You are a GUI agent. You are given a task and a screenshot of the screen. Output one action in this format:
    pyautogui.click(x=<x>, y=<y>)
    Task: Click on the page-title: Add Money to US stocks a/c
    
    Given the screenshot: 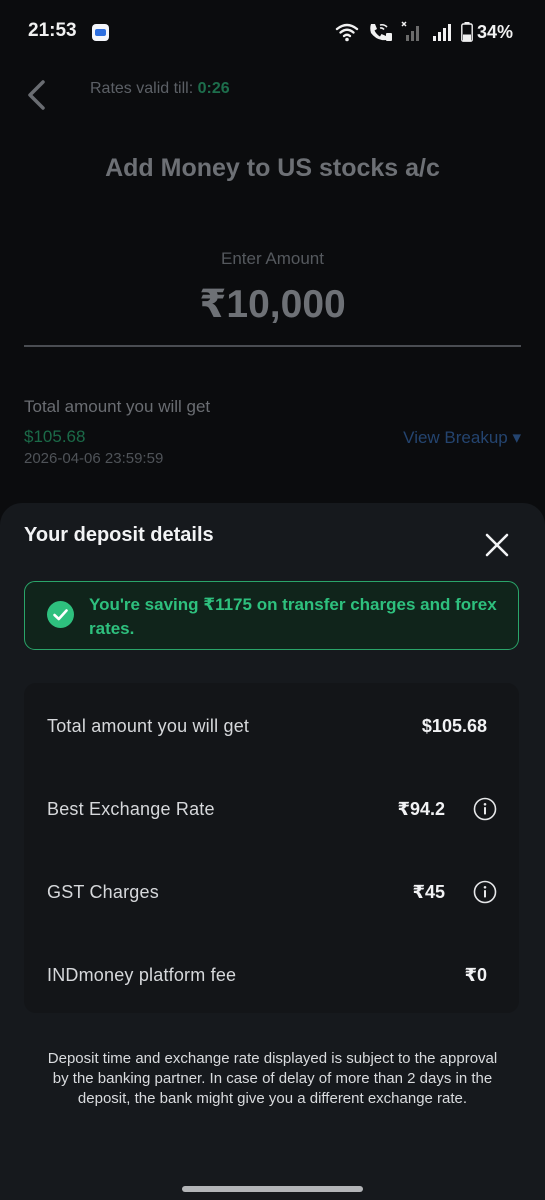 What is the action you would take?
    pyautogui.click(x=272, y=168)
    